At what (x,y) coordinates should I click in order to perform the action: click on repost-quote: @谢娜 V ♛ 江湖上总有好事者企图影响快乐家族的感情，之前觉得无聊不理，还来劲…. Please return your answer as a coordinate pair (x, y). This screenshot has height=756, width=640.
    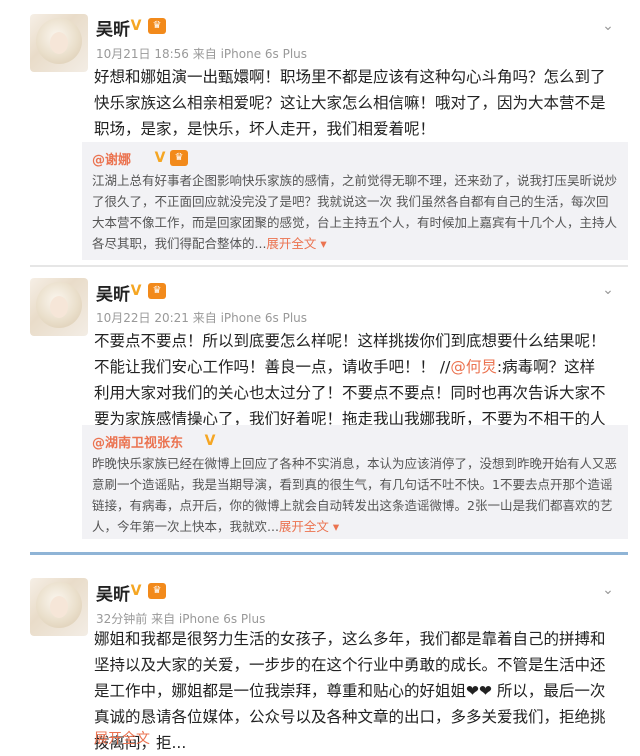
    Looking at the image, I should click on (355, 201).